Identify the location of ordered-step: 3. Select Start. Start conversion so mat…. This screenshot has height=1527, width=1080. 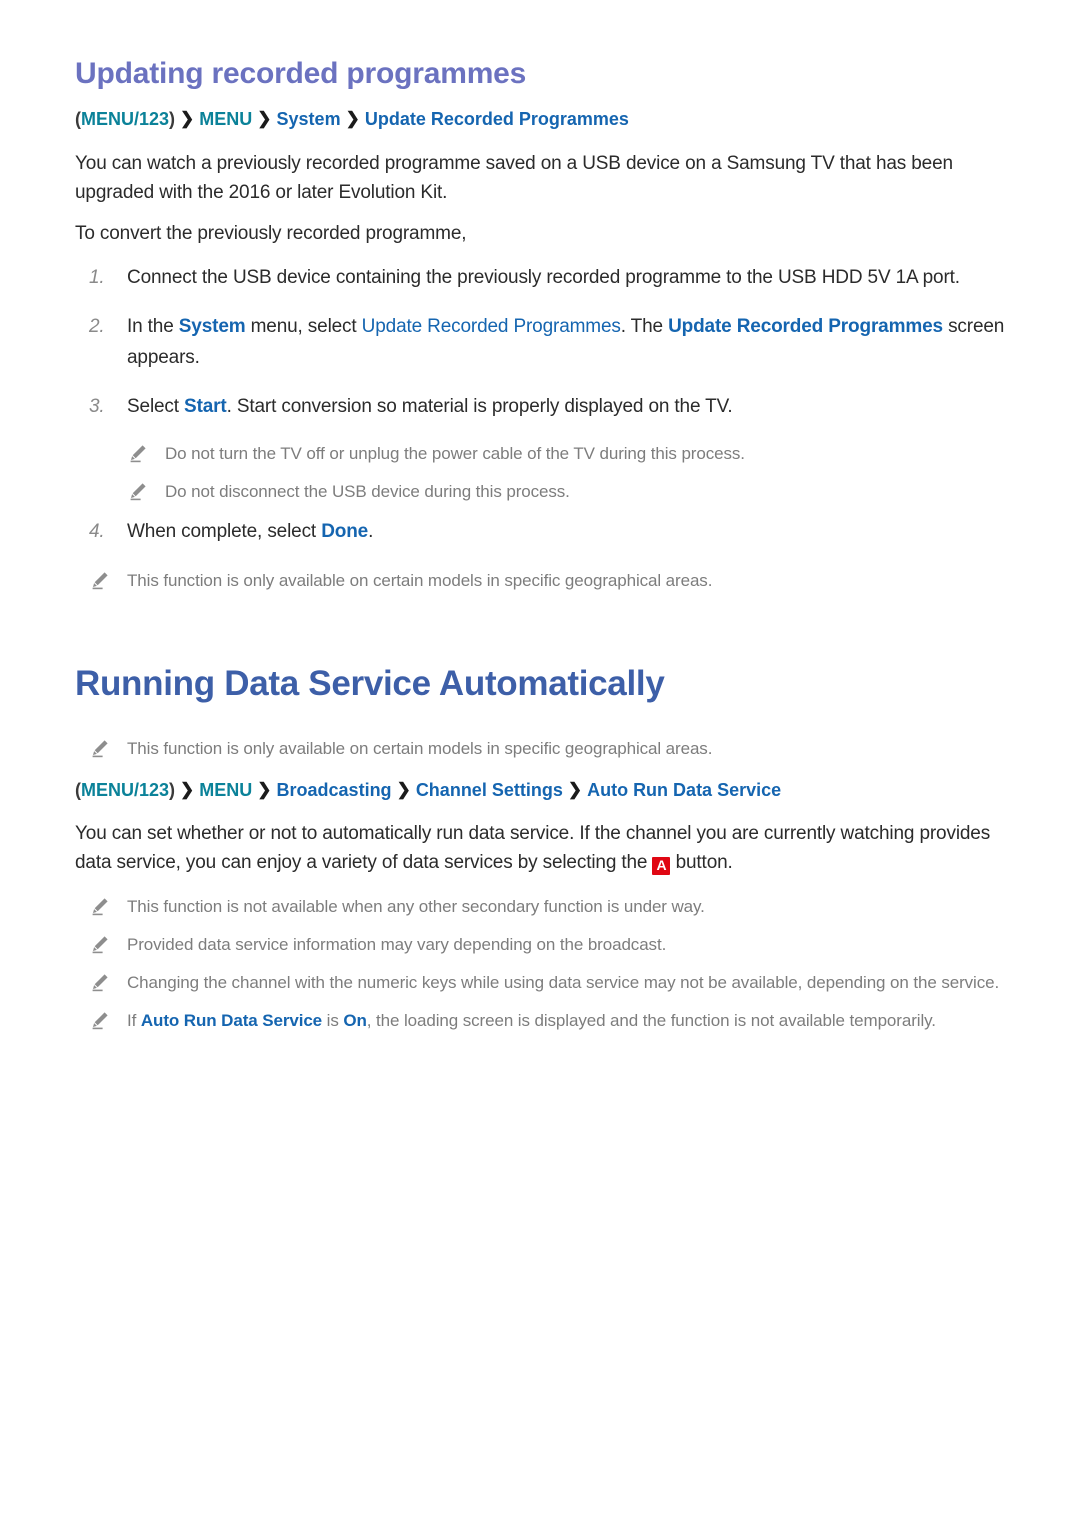
(540, 406).